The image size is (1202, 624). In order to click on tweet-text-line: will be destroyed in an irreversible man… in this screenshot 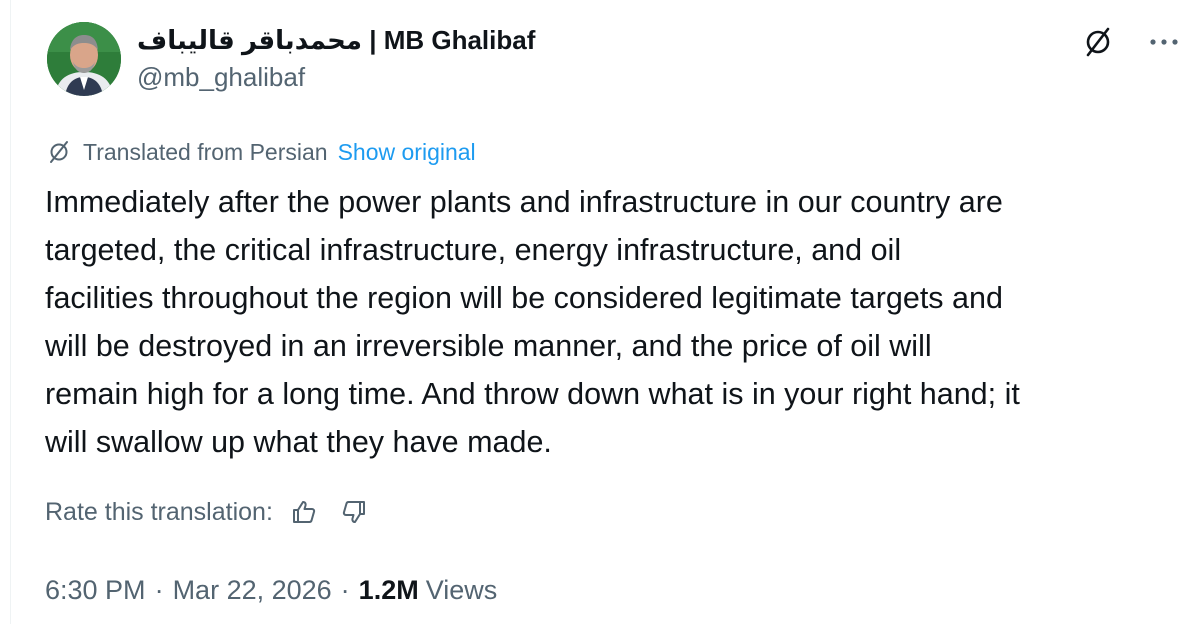, I will do `click(488, 346)`.